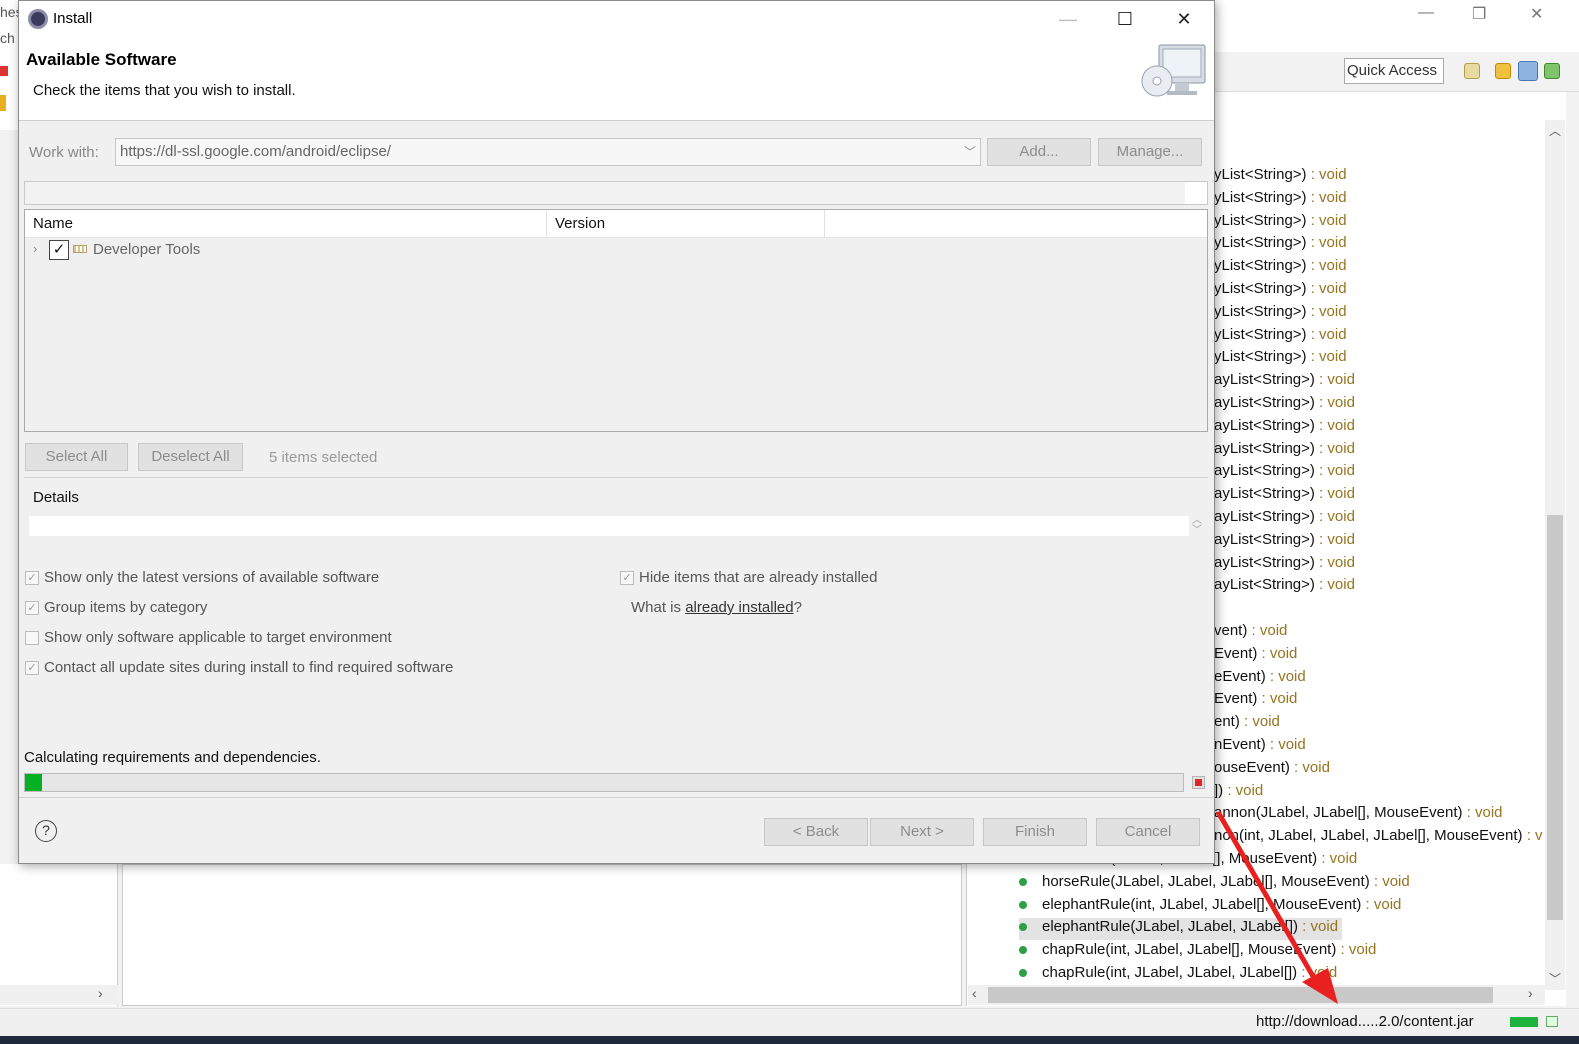 The height and width of the screenshot is (1044, 1579). Describe the element at coordinates (4, 71) in the screenshot. I see `run-icon` at that location.